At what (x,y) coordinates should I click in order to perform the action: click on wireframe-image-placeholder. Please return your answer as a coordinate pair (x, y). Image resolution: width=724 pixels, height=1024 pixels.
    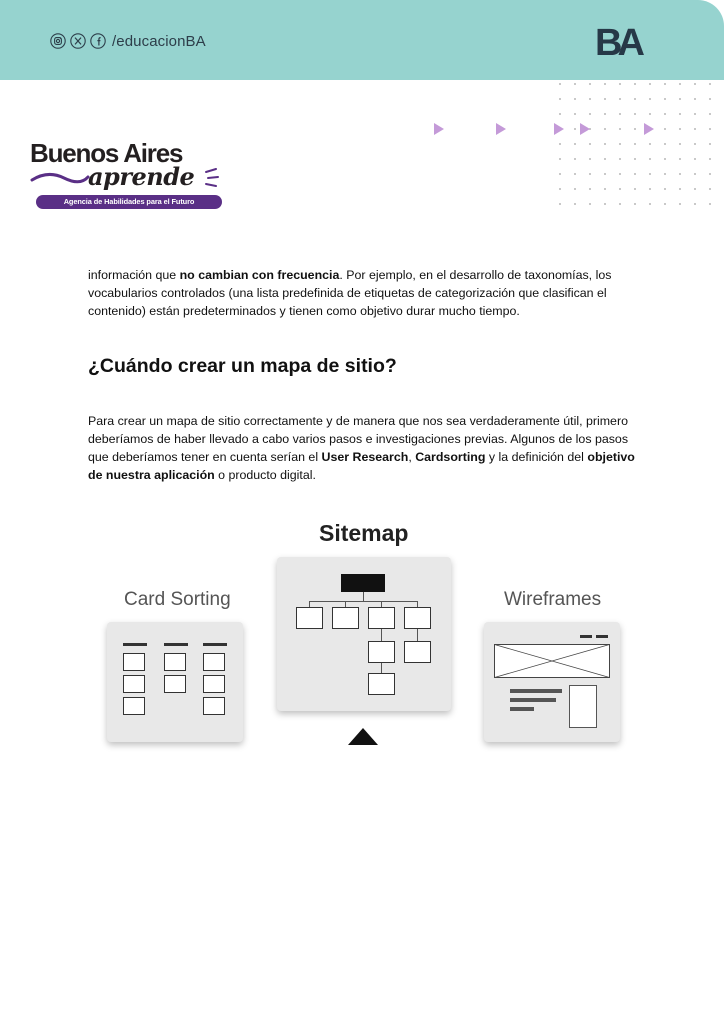
    Looking at the image, I should click on (552, 661).